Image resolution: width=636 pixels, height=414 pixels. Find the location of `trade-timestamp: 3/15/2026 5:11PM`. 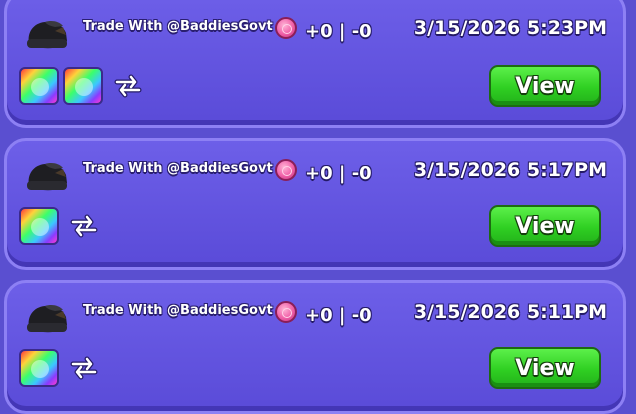

trade-timestamp: 3/15/2026 5:11PM is located at coordinates (510, 312).